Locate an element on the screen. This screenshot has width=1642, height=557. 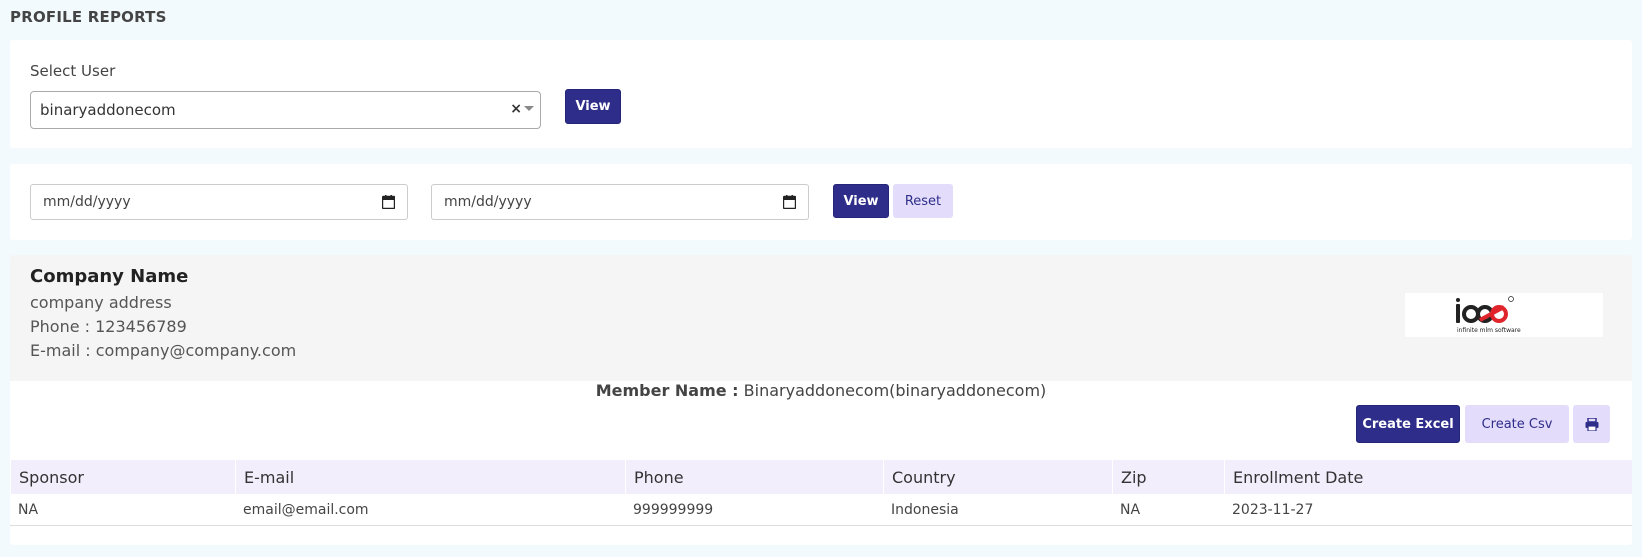
page-title: PROFILE REPORTS is located at coordinates (88, 17).